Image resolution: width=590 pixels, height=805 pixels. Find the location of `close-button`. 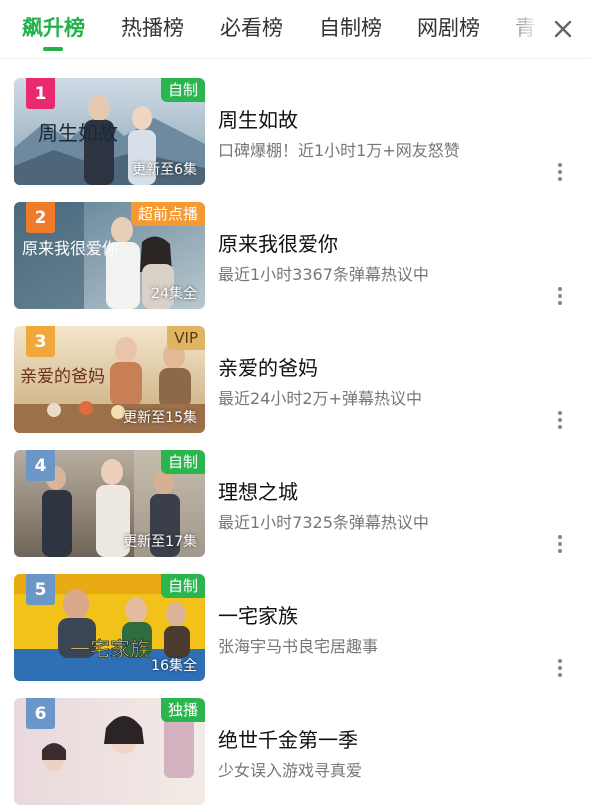

close-button is located at coordinates (563, 29).